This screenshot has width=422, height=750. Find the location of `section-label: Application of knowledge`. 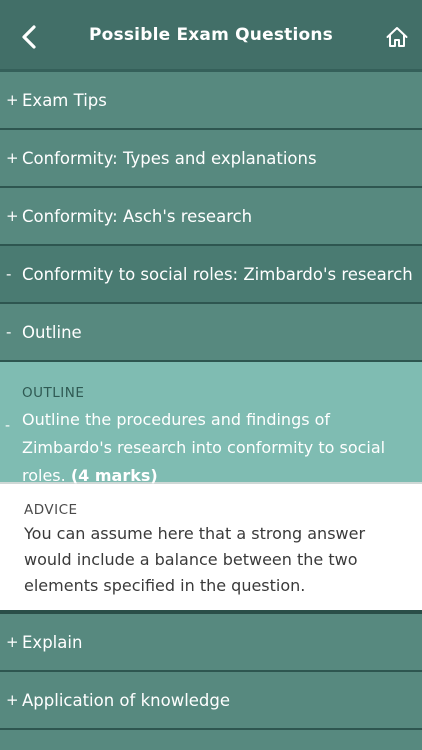

section-label: Application of knowledge is located at coordinates (126, 700).